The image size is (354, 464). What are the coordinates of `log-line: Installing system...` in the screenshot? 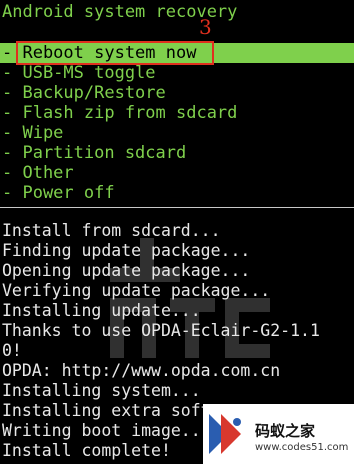 It's located at (101, 390).